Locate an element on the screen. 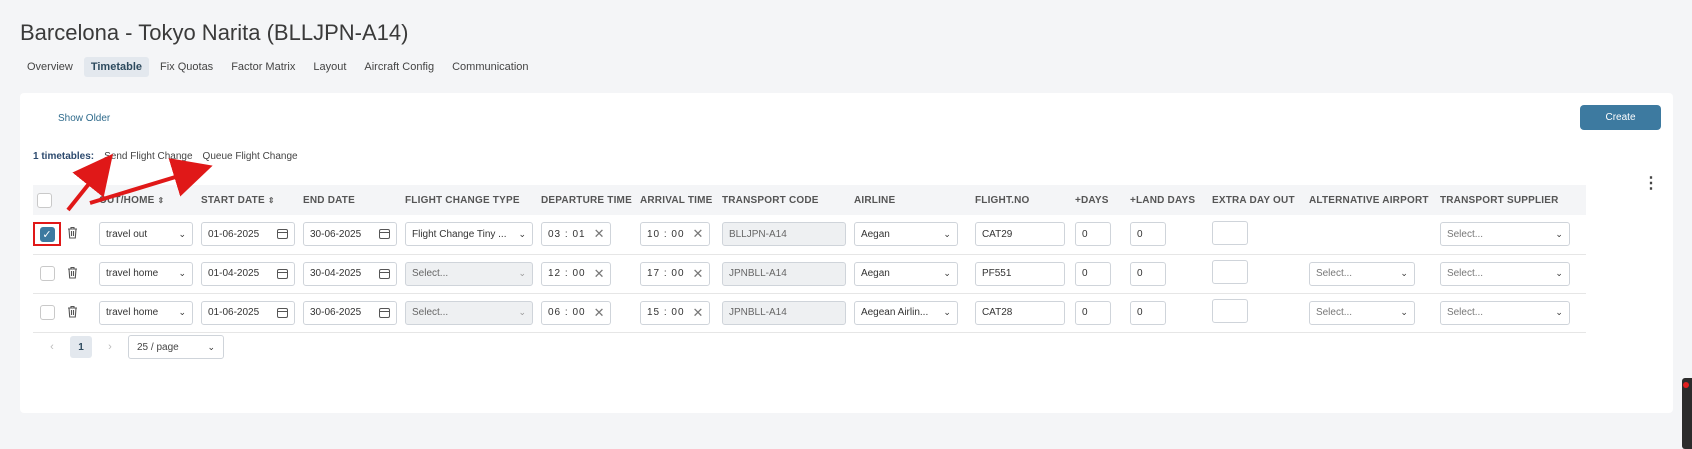  pagination: ‹ 1 › 25 / page ⌄ is located at coordinates (133, 347).